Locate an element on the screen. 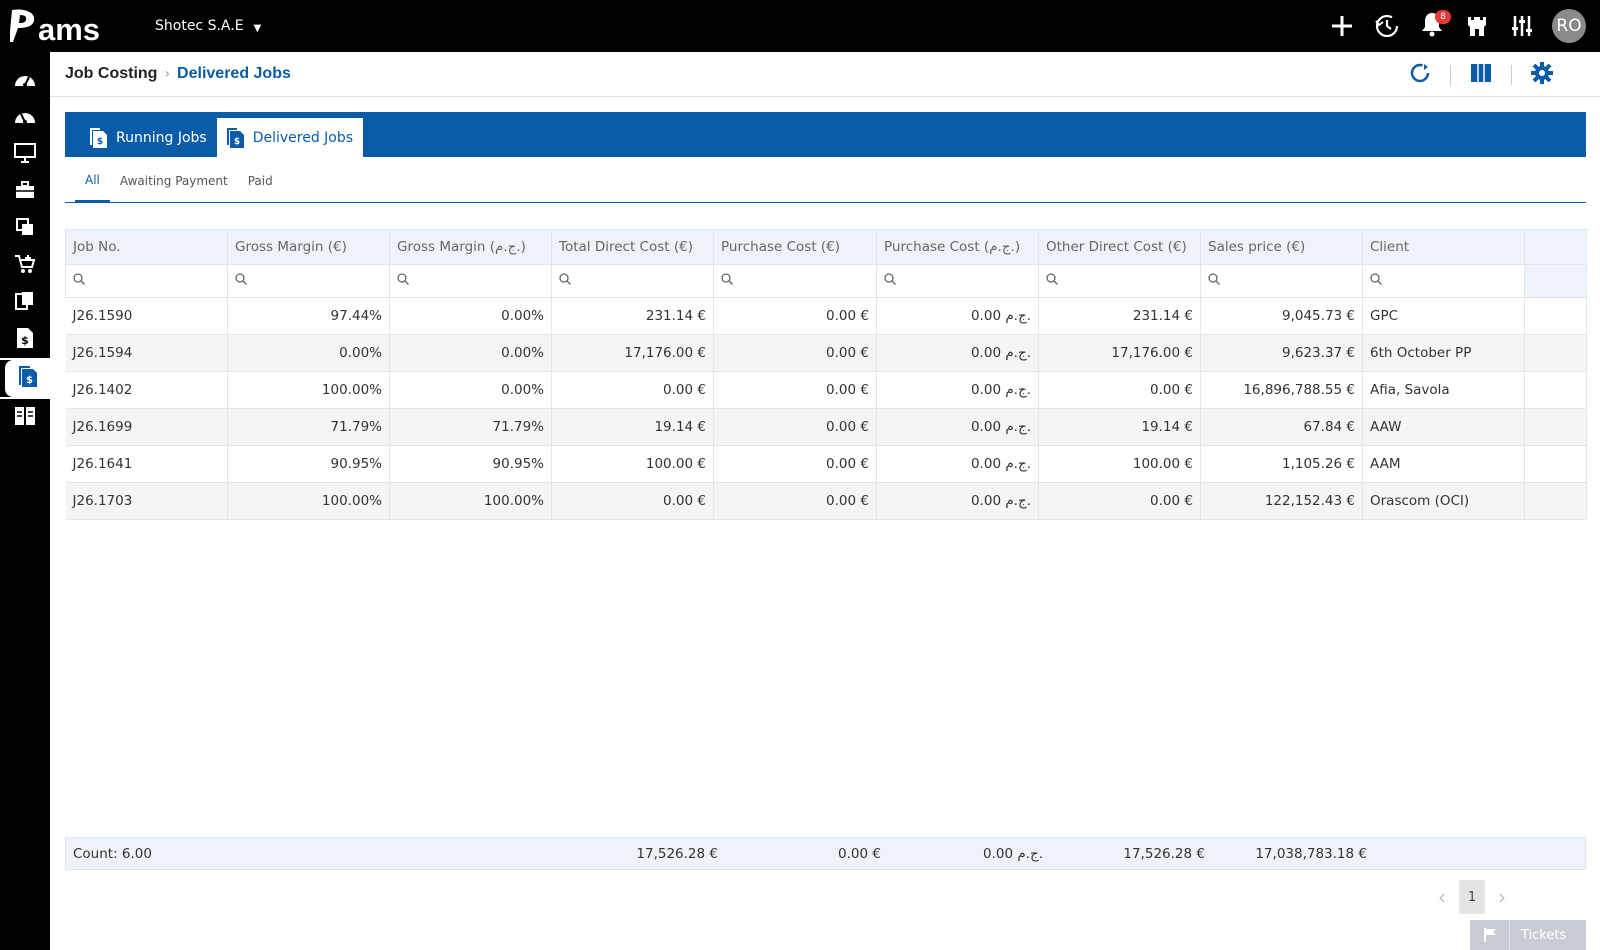 Image resolution: width=1600 pixels, height=950 pixels. column-header-sales-price: Sales price (€) is located at coordinates (1281, 247).